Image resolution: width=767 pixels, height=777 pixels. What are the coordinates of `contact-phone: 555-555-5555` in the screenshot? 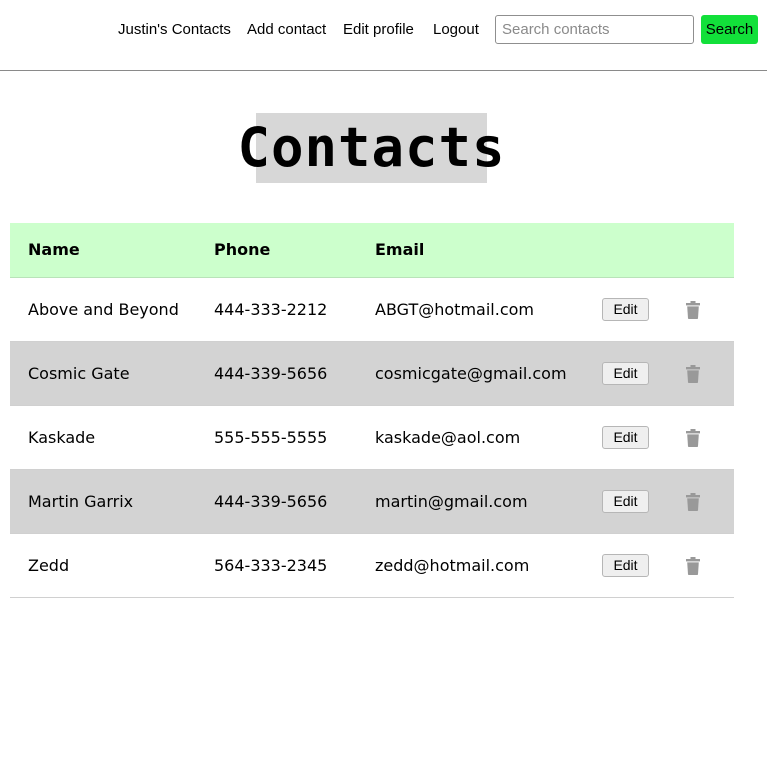 It's located at (276, 437).